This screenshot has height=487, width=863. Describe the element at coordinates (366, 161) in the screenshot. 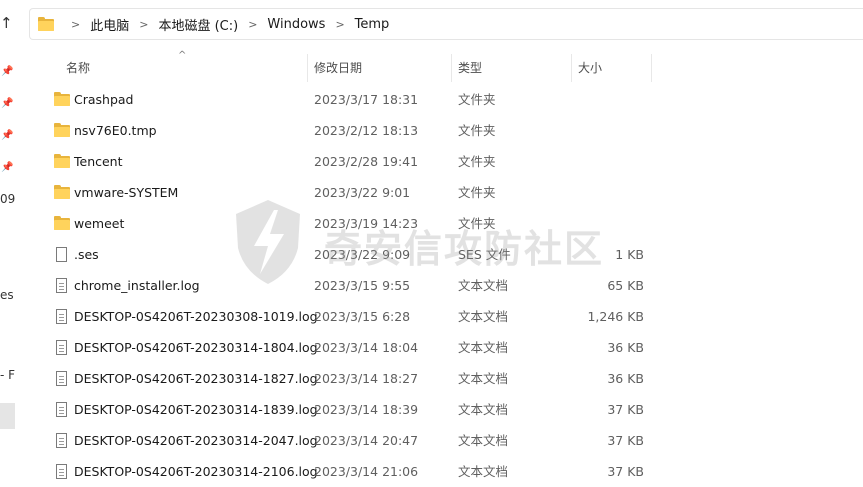

I see `file-modified-date: 2023/2/28 19:41` at that location.